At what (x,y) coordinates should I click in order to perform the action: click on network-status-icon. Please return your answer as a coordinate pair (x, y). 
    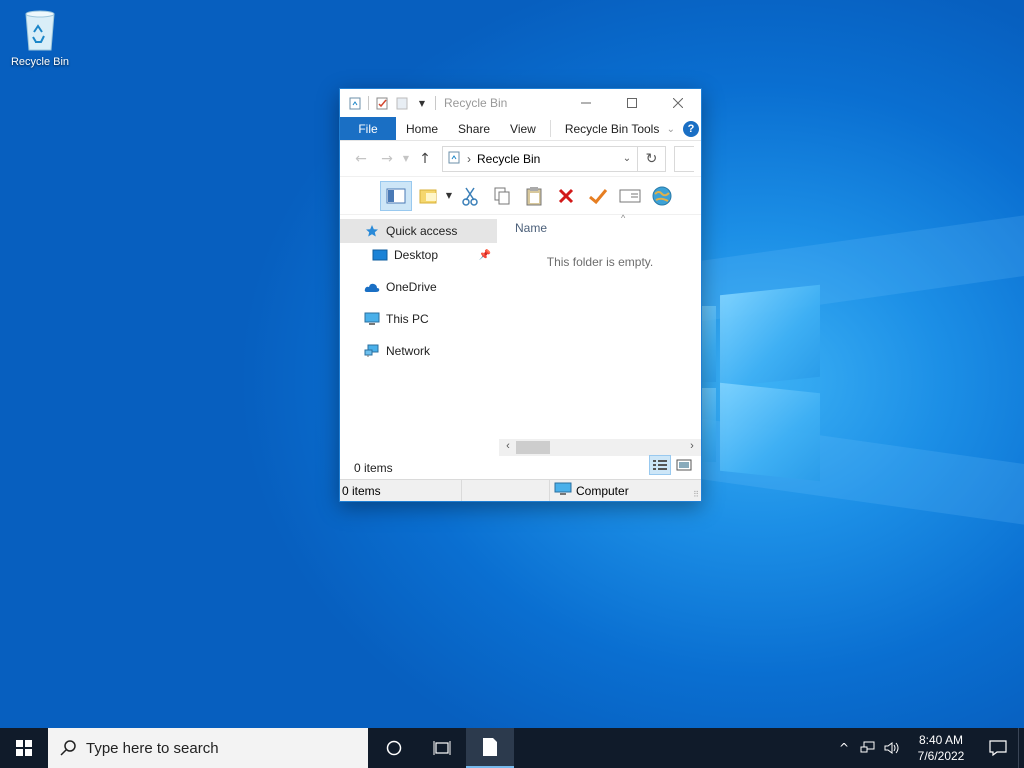
    Looking at the image, I should click on (868, 748).